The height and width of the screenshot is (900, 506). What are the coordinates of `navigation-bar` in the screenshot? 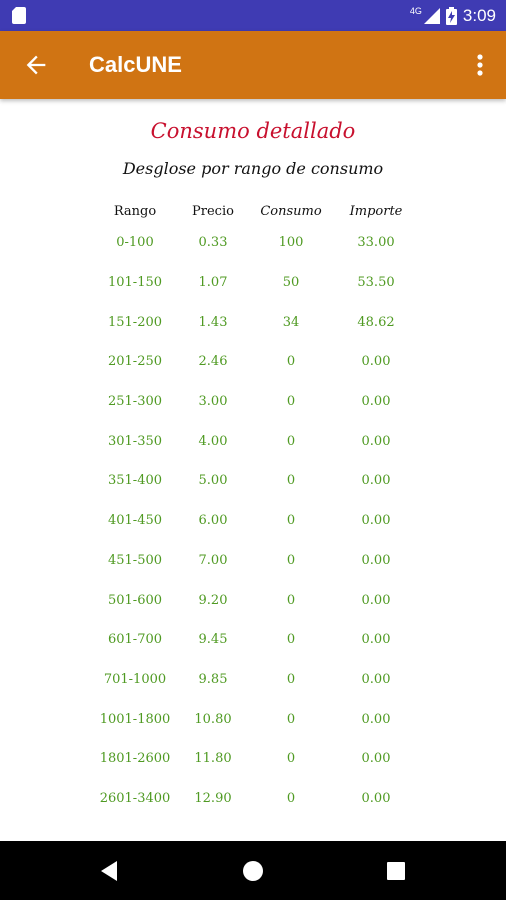 It's located at (253, 870).